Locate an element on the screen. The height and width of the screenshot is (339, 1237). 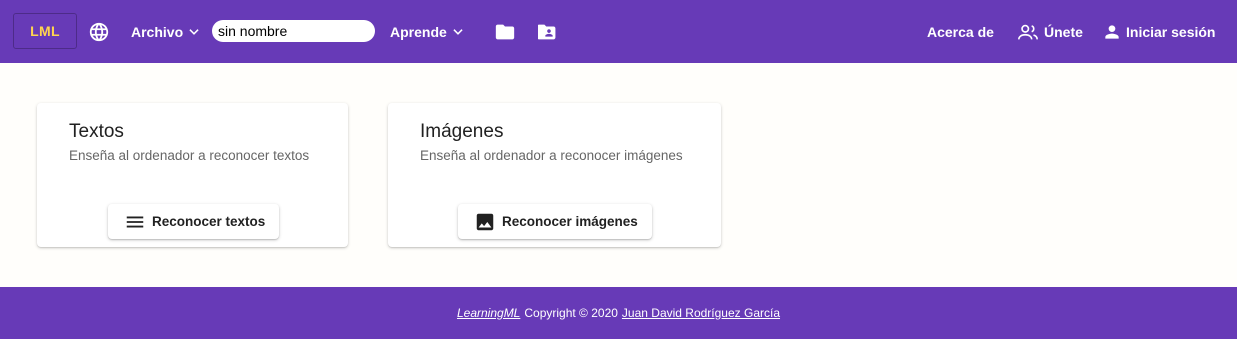
logo-button: LML is located at coordinates (45, 31).